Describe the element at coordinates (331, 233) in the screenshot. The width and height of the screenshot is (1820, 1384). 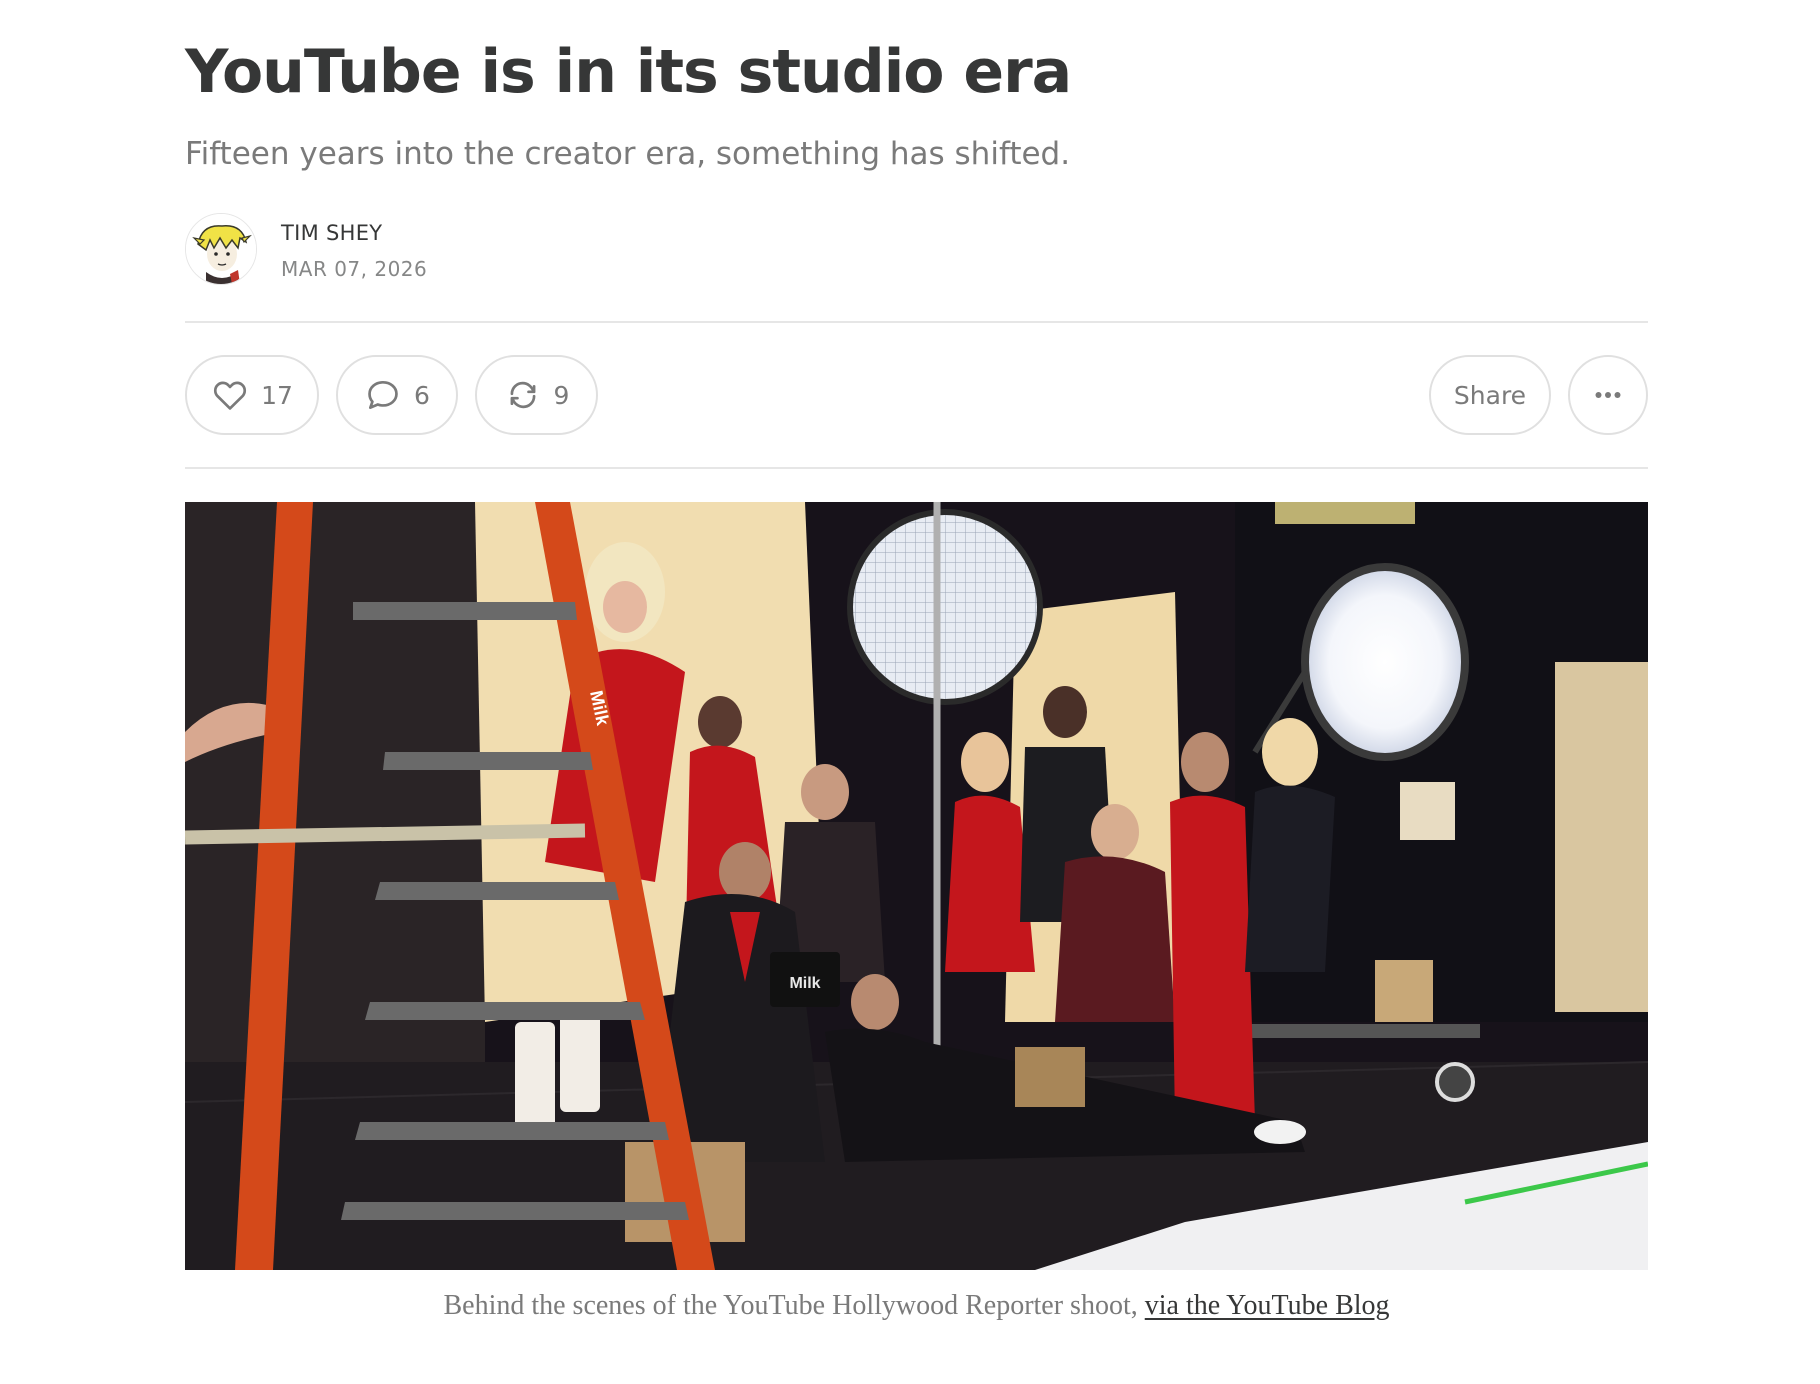
I see `author-name: TIM SHEY` at that location.